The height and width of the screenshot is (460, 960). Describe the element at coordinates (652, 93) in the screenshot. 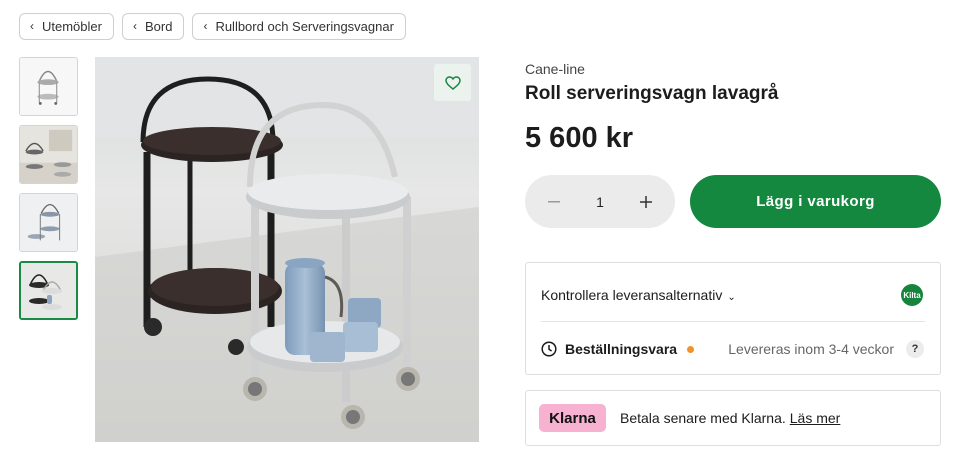

I see `product-title: Roll serveringsvagn lavagrå` at that location.